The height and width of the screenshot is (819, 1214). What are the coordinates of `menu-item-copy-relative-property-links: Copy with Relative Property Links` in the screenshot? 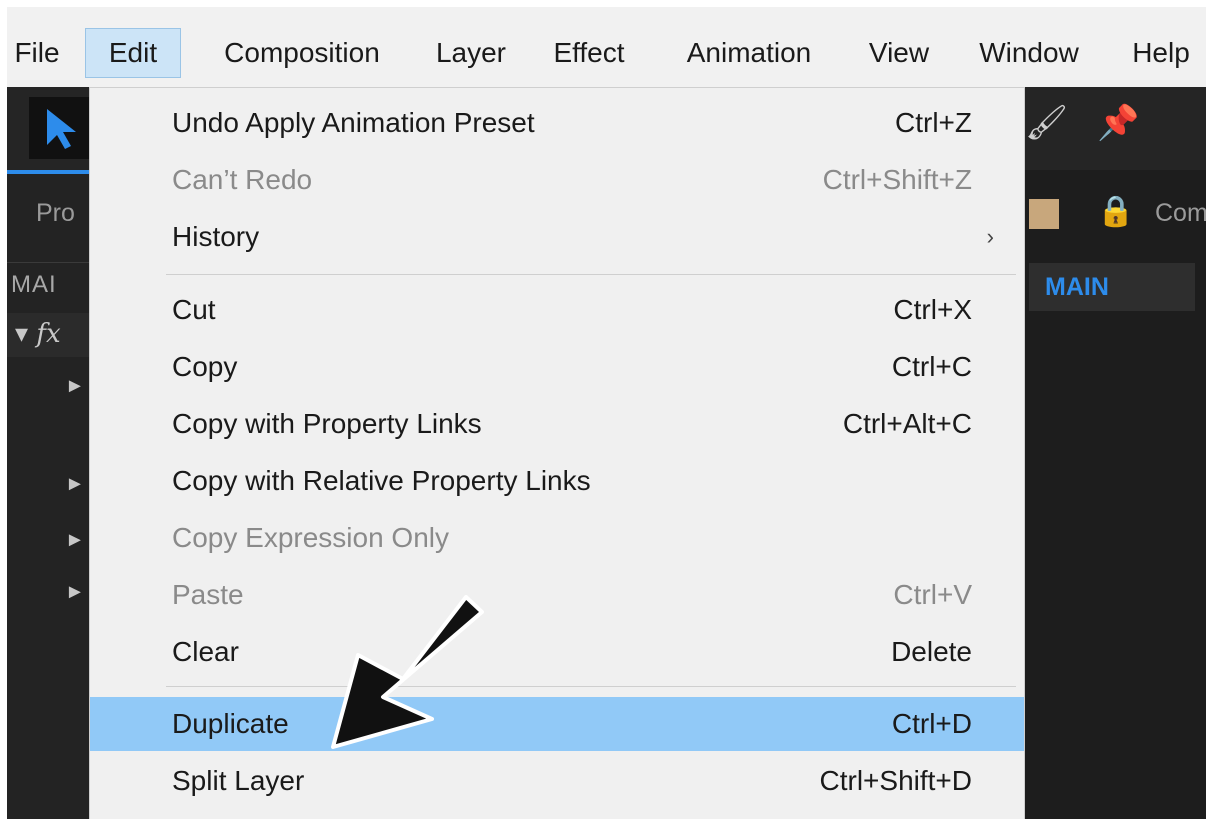 It's located at (557, 481).